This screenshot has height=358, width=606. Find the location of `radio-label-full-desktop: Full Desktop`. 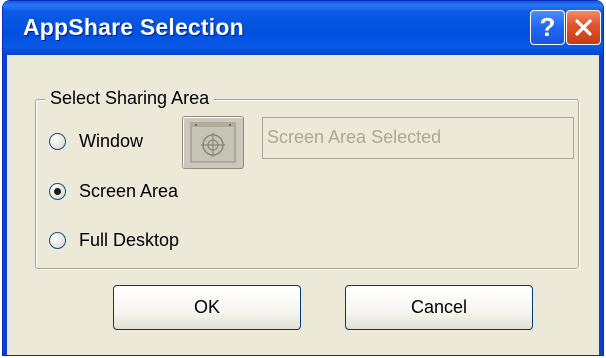

radio-label-full-desktop: Full Desktop is located at coordinates (129, 240).